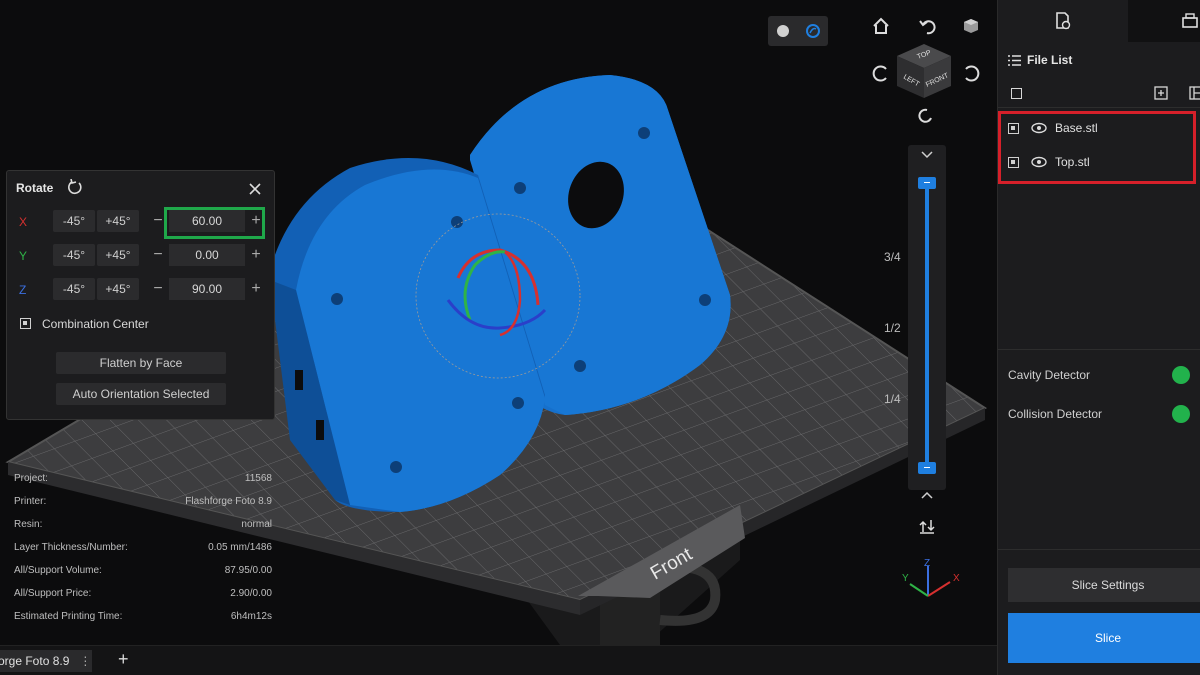 Image resolution: width=1200 pixels, height=675 pixels. What do you see at coordinates (75, 186) in the screenshot?
I see `reset-icon` at bounding box center [75, 186].